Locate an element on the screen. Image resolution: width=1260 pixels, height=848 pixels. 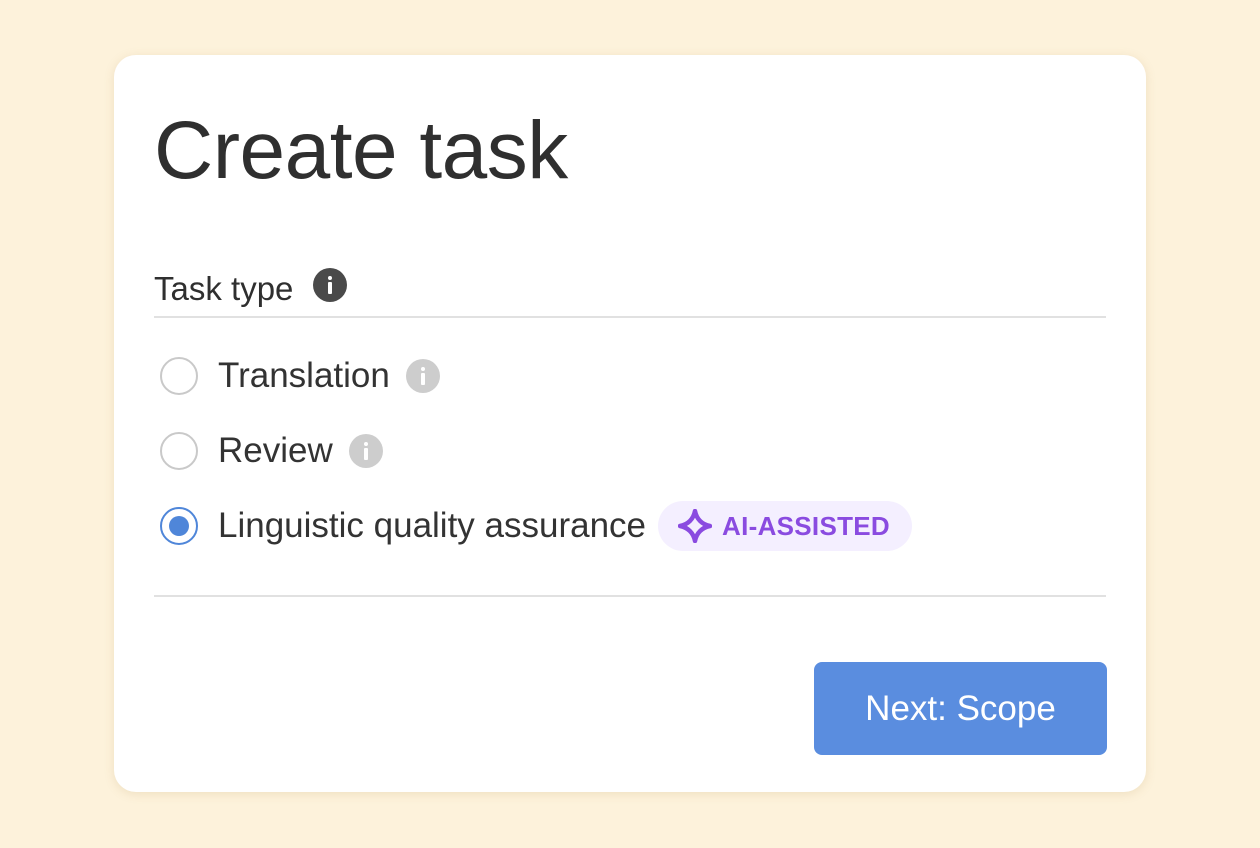
radio-review is located at coordinates (179, 451).